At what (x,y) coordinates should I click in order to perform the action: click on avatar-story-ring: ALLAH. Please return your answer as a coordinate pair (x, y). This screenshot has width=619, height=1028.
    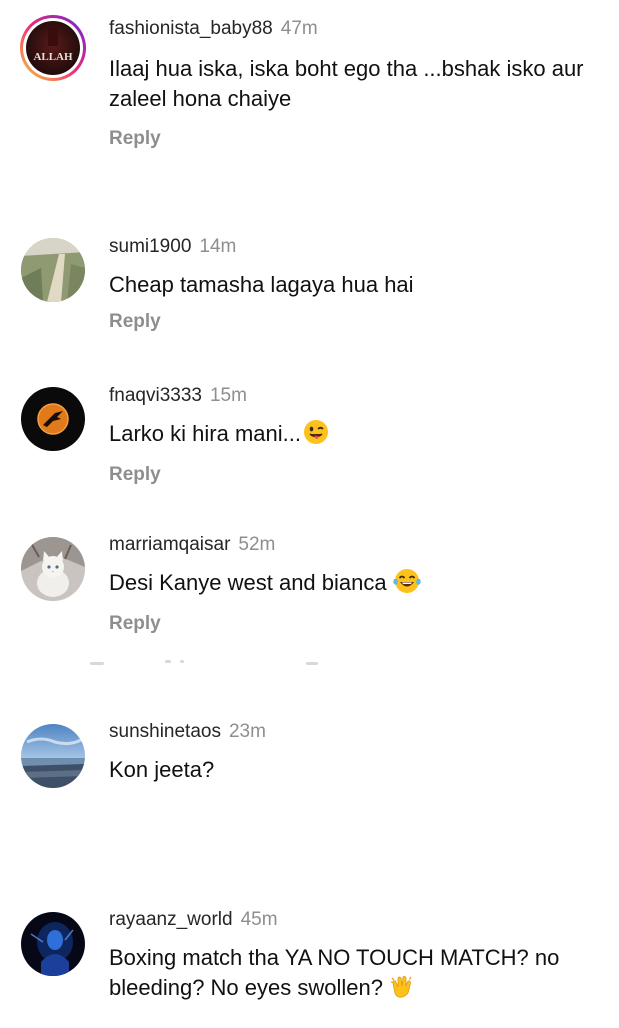
    Looking at the image, I should click on (53, 48).